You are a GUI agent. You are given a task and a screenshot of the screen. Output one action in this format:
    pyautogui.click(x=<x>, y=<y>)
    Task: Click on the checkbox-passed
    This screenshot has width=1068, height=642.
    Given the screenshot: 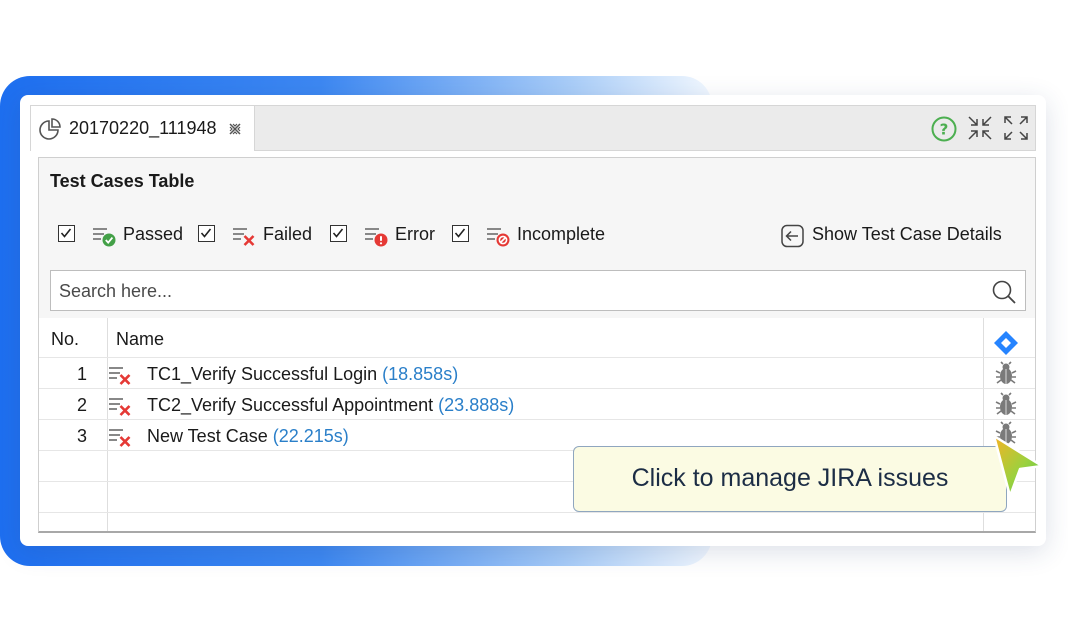 What is the action you would take?
    pyautogui.click(x=66, y=233)
    